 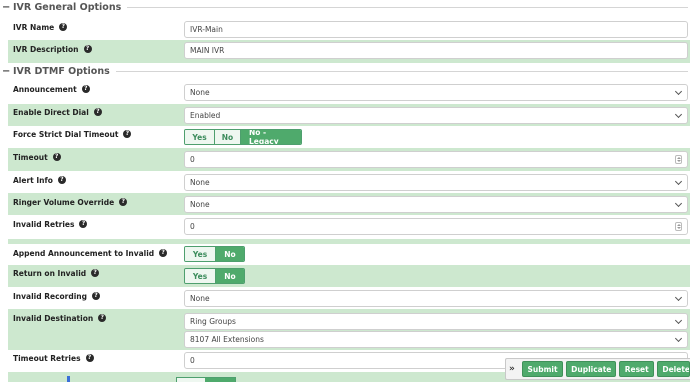 I want to click on direct-dial-select: Enabled, so click(x=436, y=115).